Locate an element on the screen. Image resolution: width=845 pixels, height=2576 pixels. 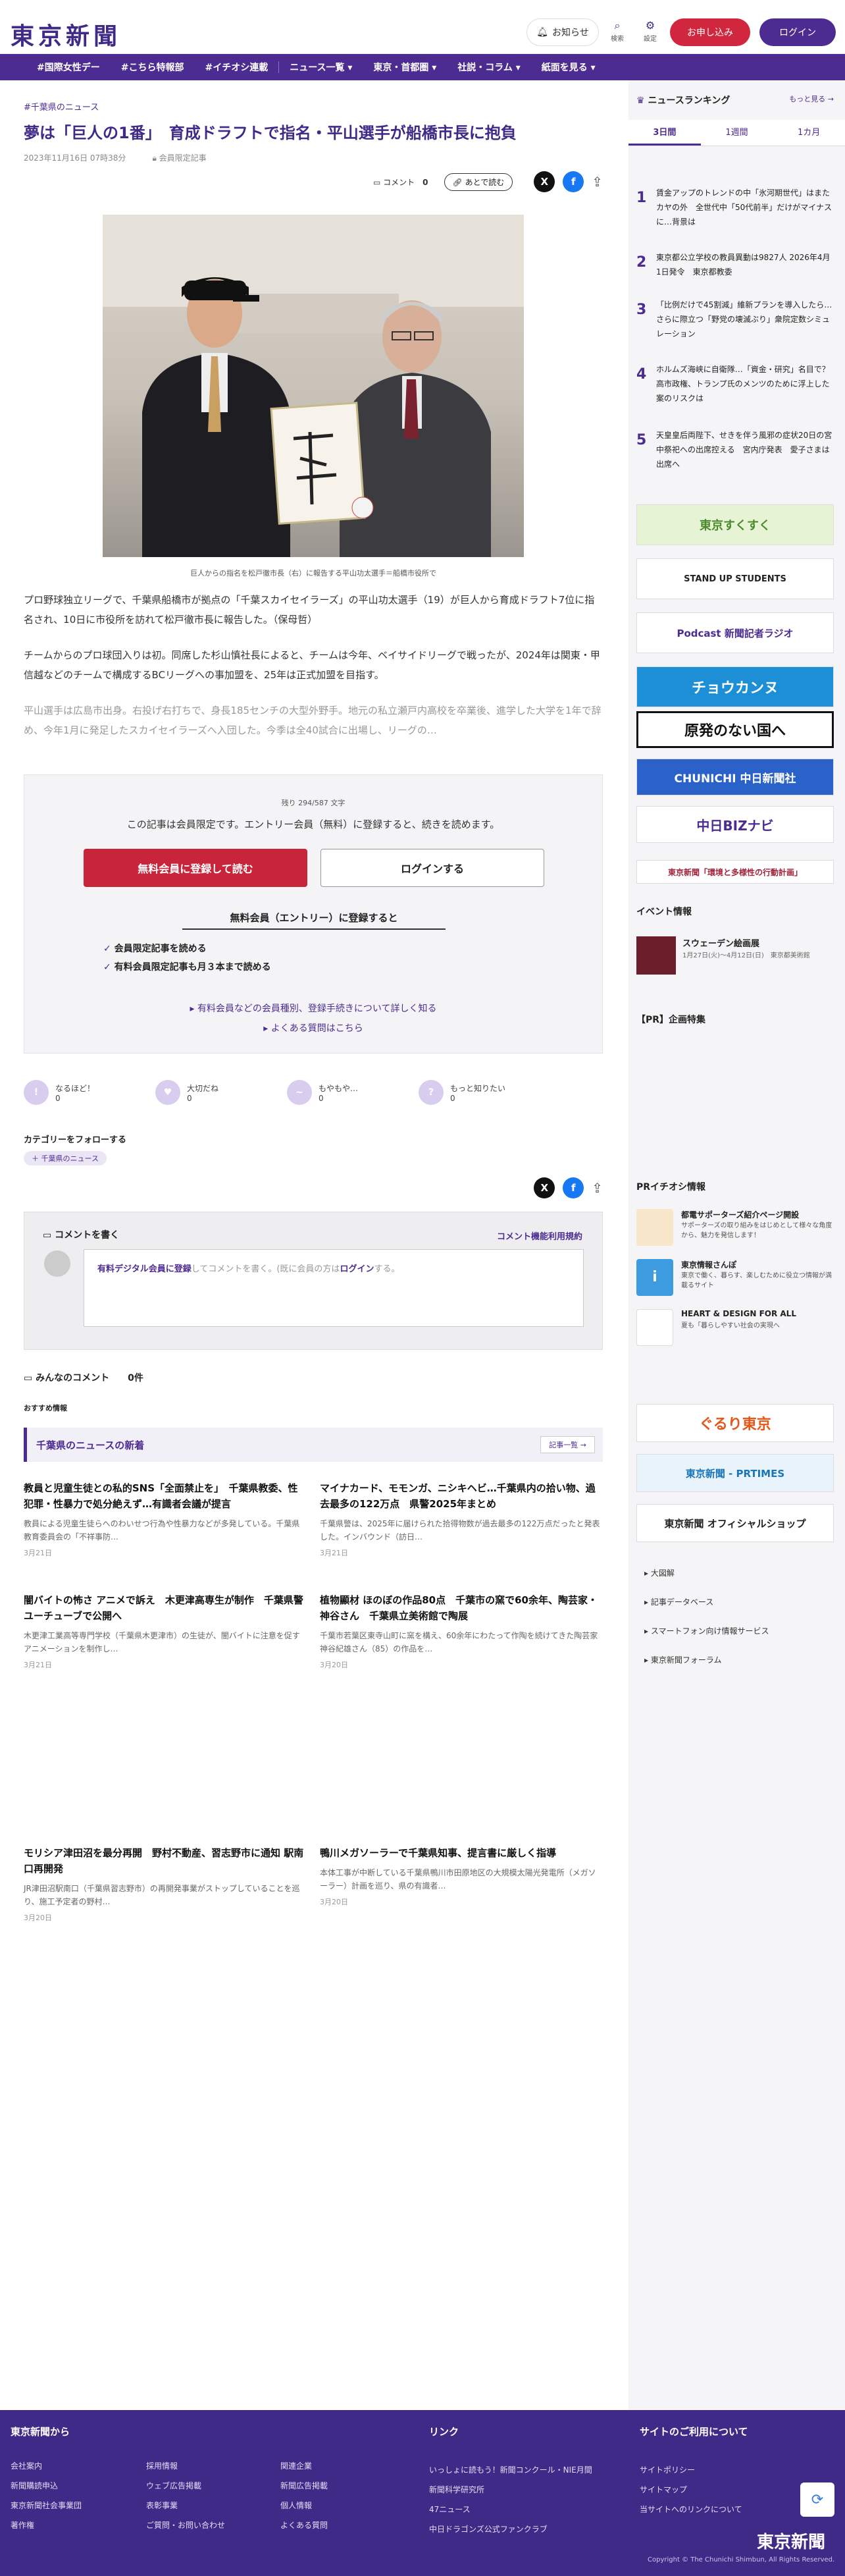
faq-link: ▸ よくある質問はこちら is located at coordinates (313, 1028).